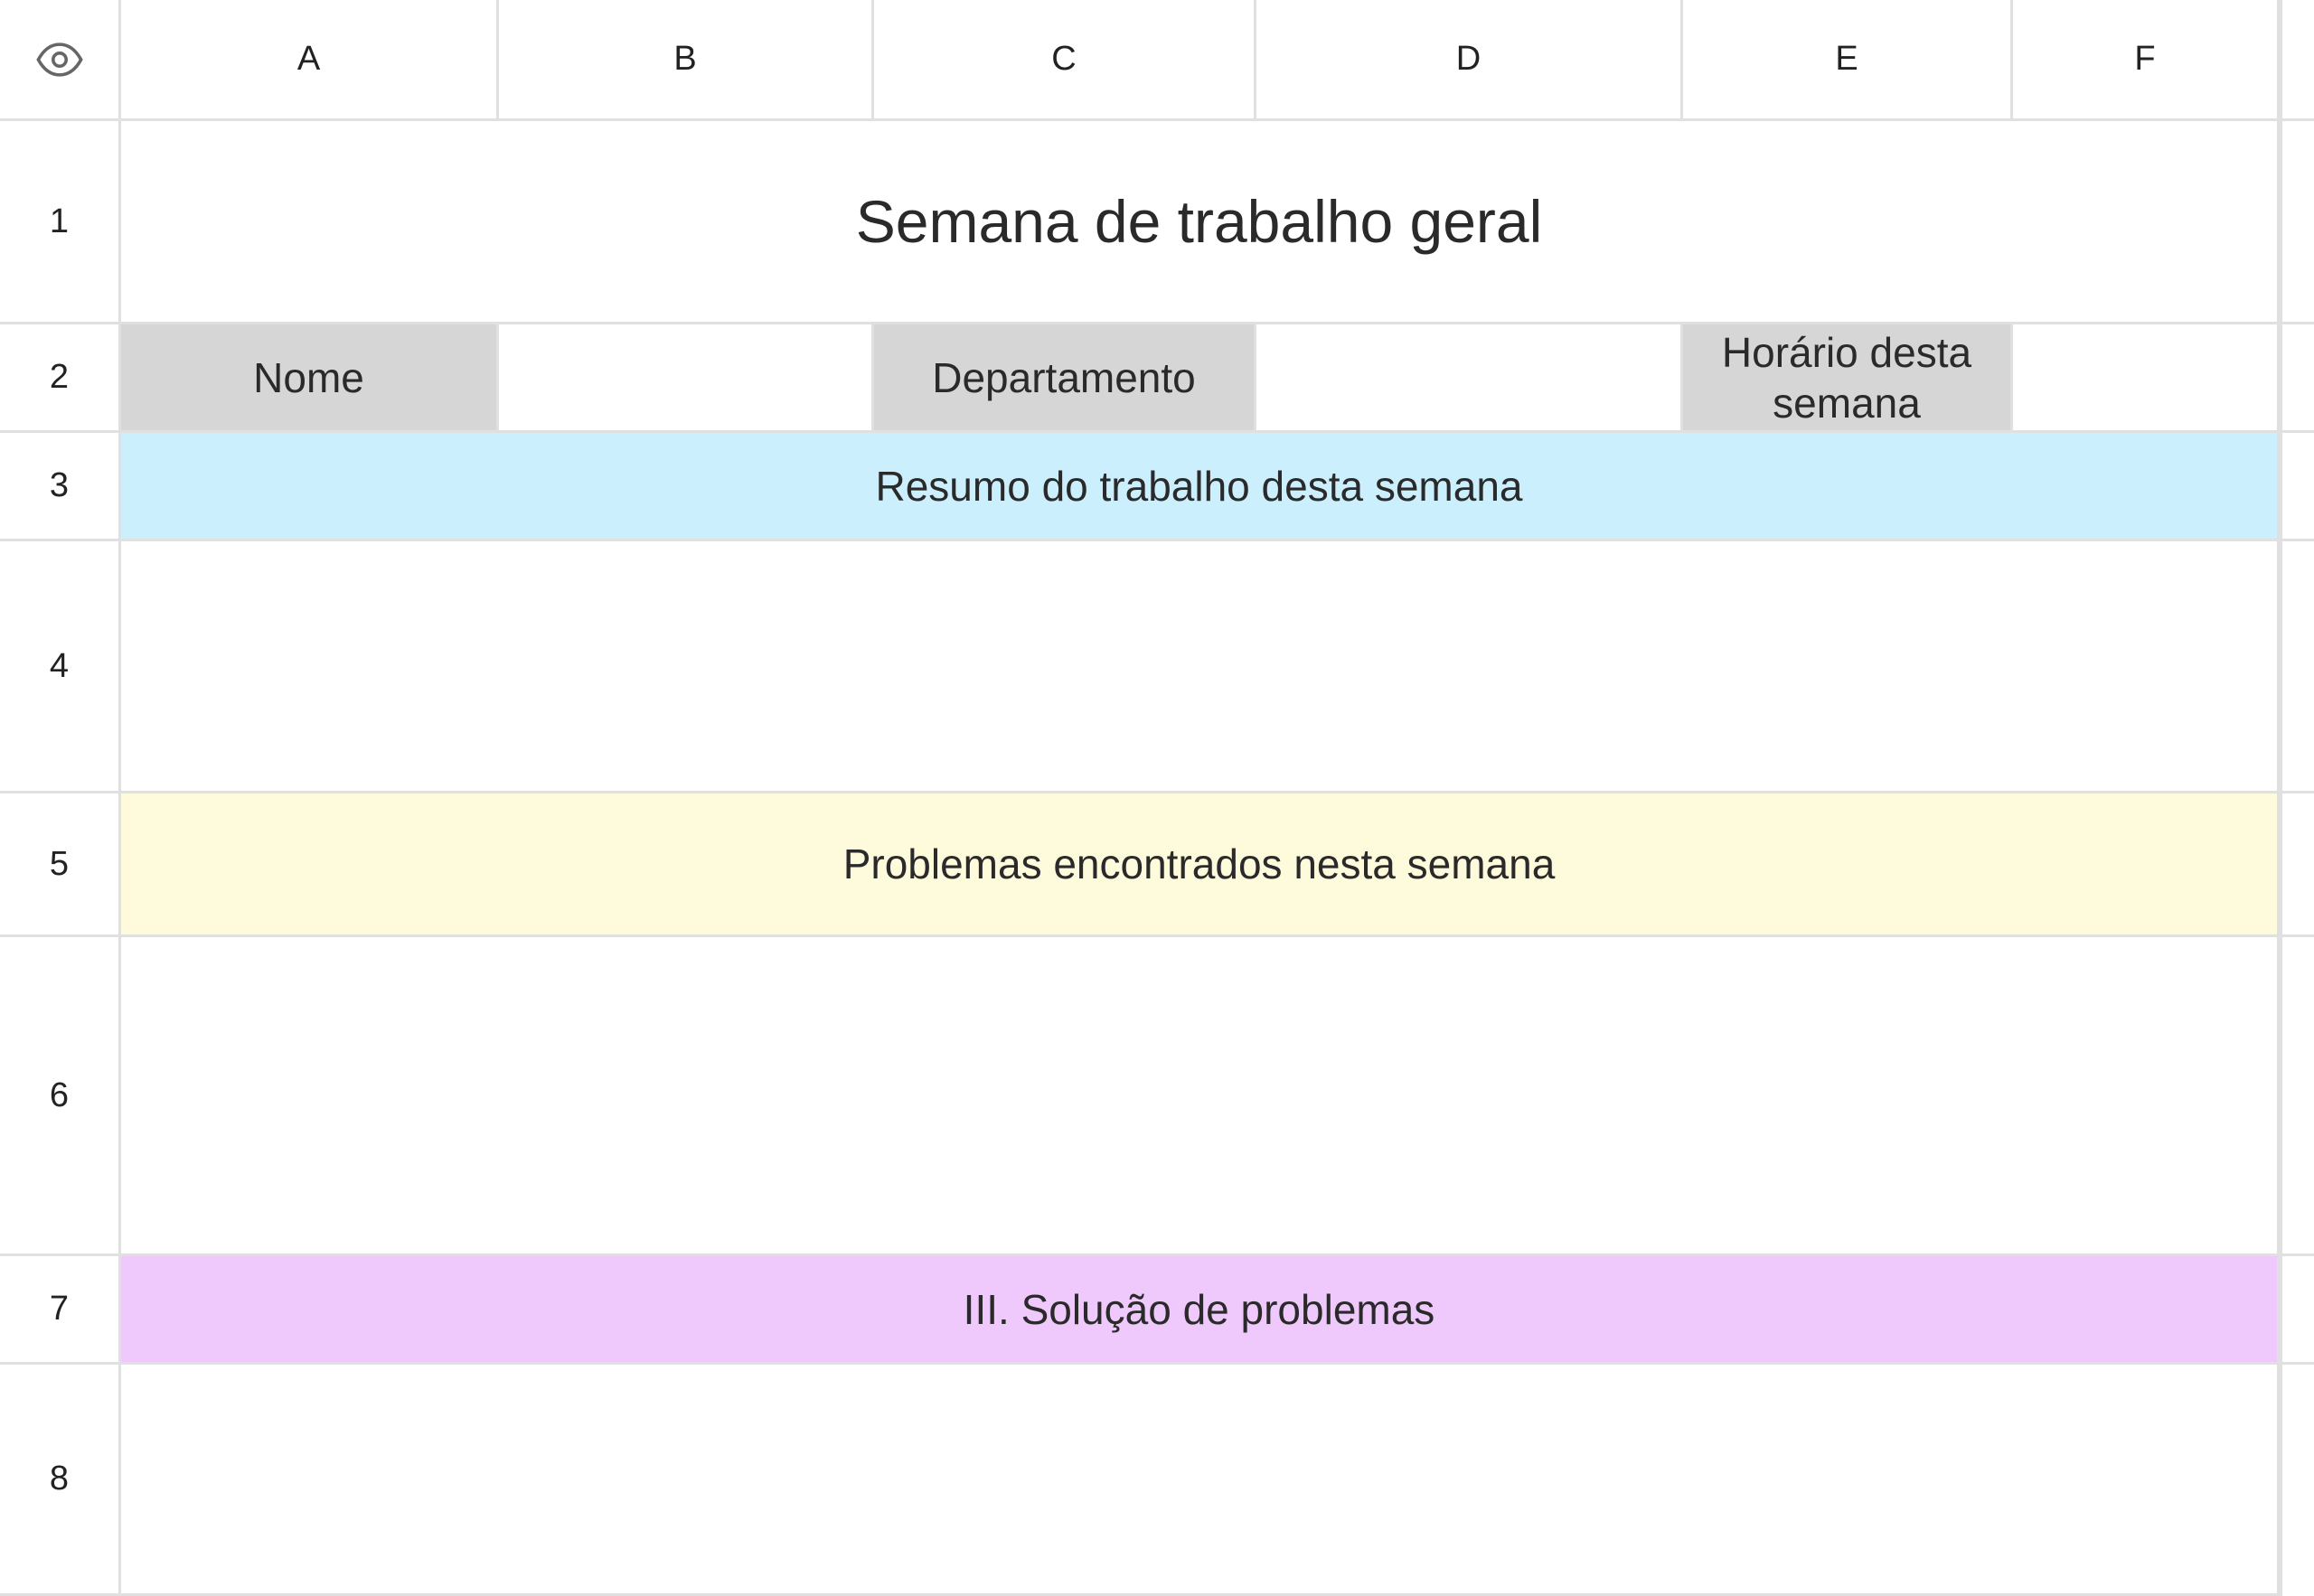 This screenshot has height=1596, width=2314. Describe the element at coordinates (60, 667) in the screenshot. I see `row-header-4: 4` at that location.